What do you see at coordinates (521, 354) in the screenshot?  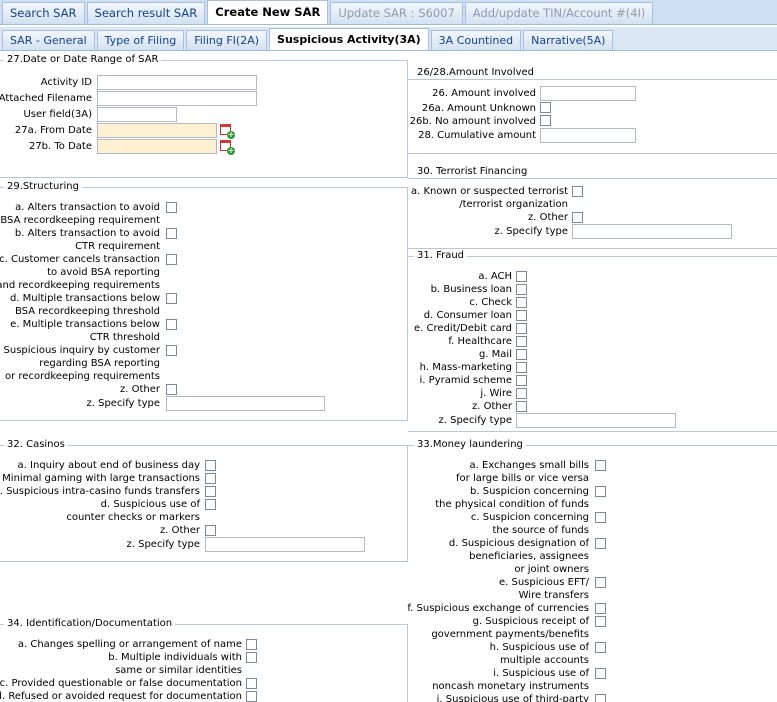 I see `s31-mail-checkbox` at bounding box center [521, 354].